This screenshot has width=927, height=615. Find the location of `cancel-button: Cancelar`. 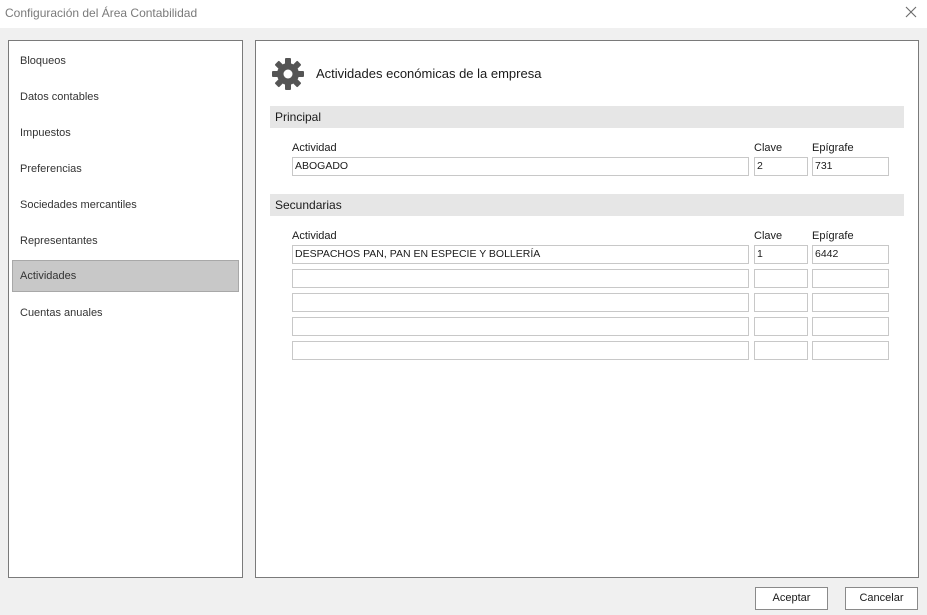

cancel-button: Cancelar is located at coordinates (881, 598).